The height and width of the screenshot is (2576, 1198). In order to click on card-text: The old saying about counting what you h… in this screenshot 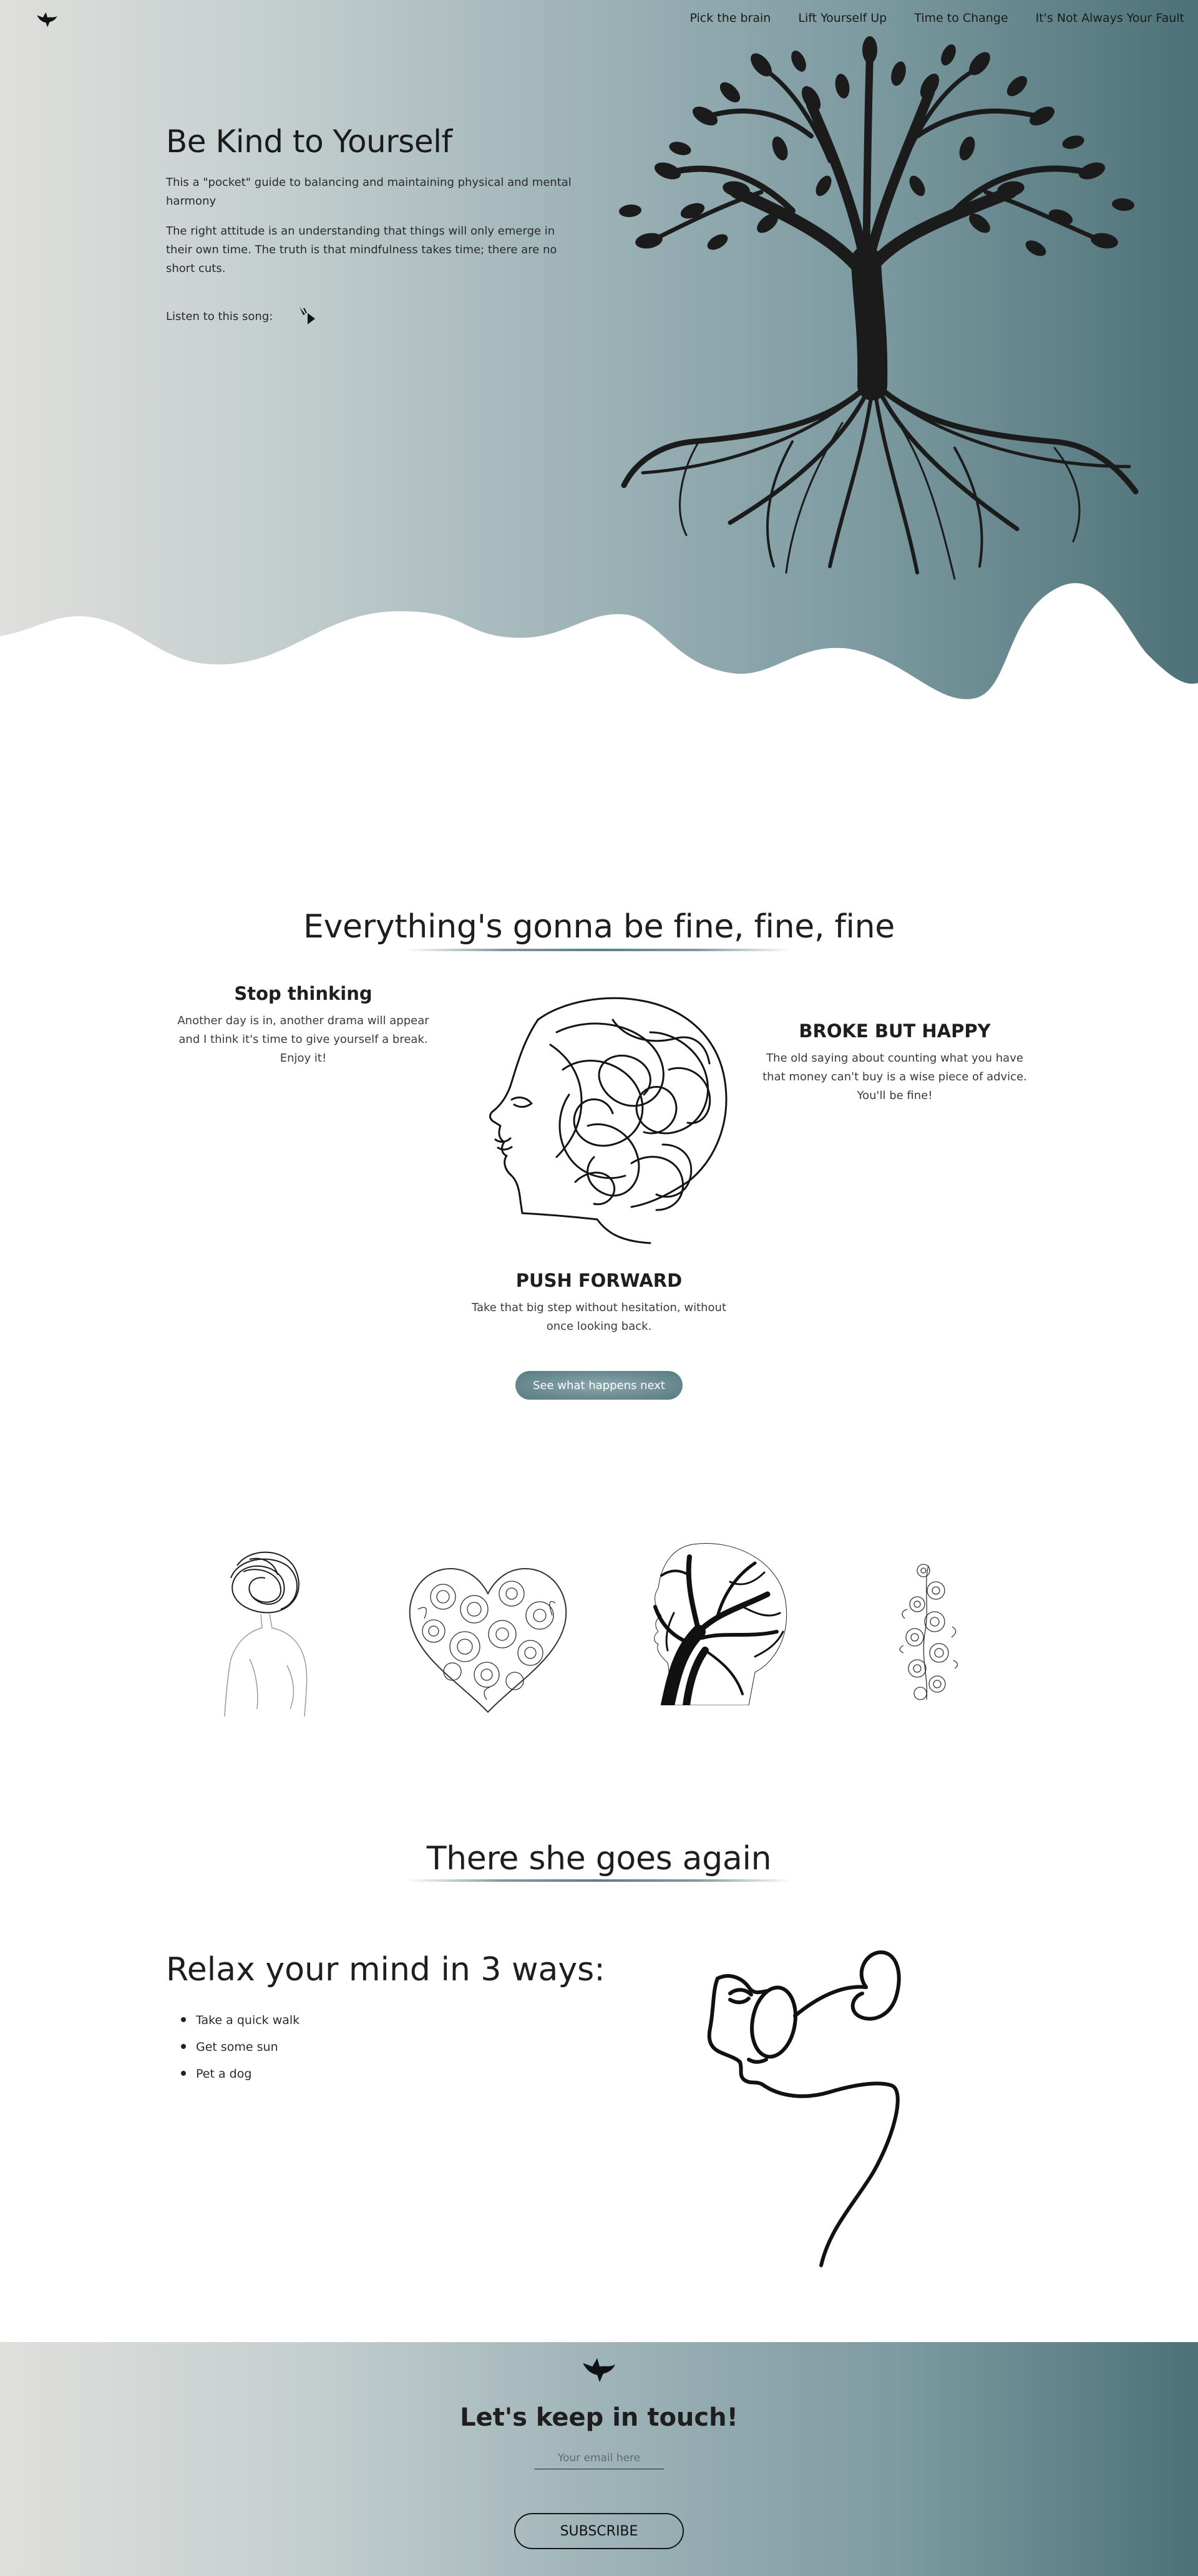, I will do `click(894, 1077)`.